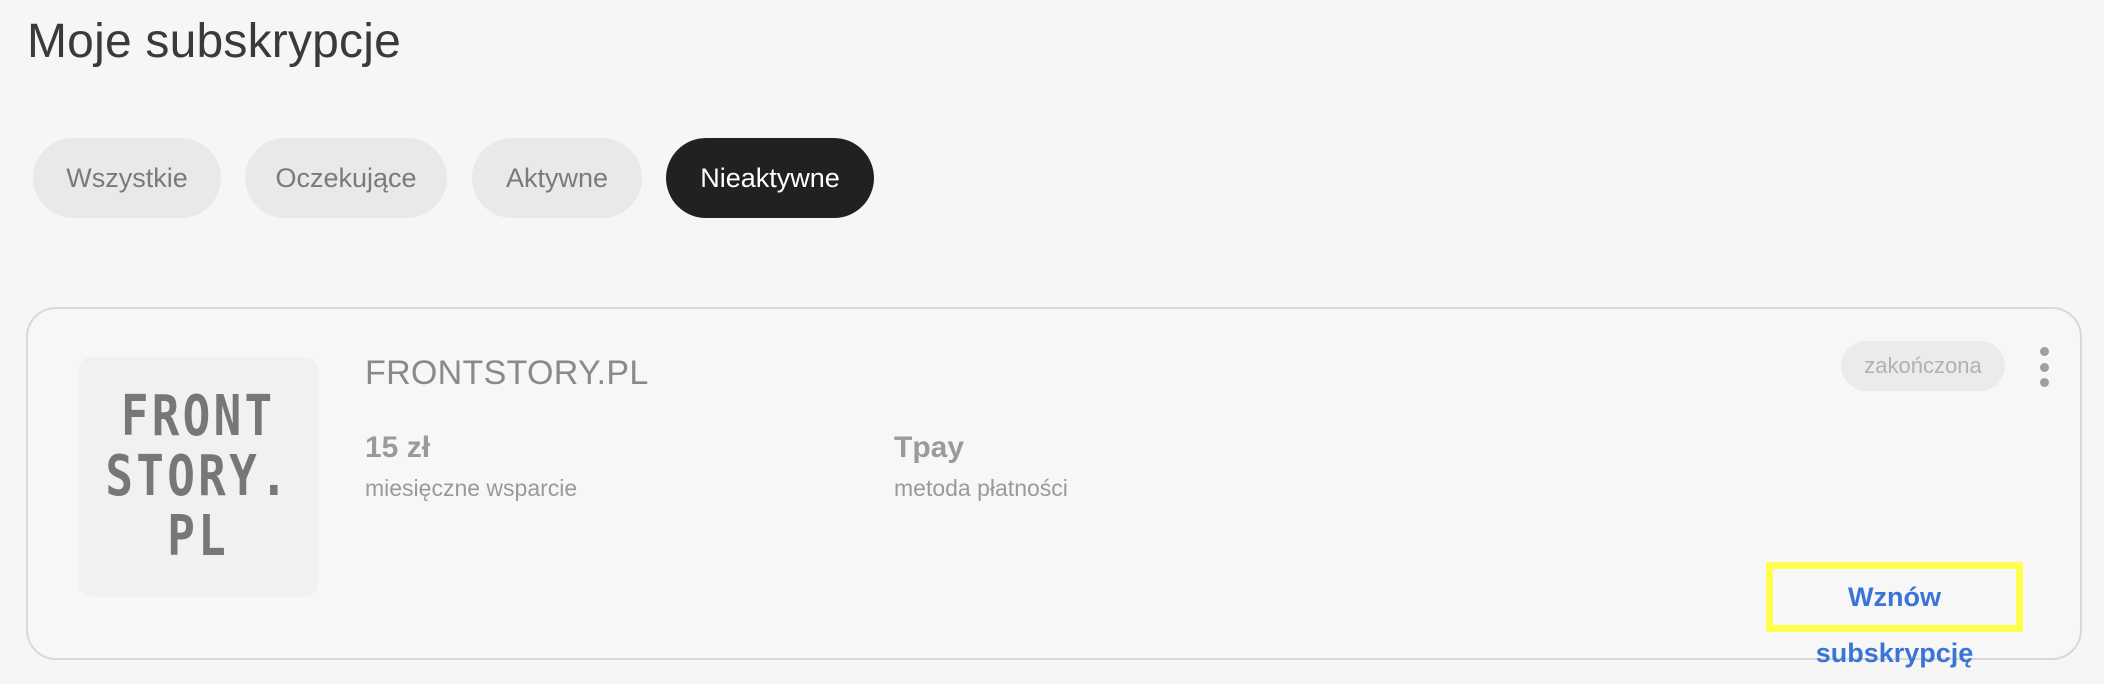 Image resolution: width=2104 pixels, height=684 pixels. Describe the element at coordinates (1923, 366) in the screenshot. I see `status-badge: zakończona` at that location.